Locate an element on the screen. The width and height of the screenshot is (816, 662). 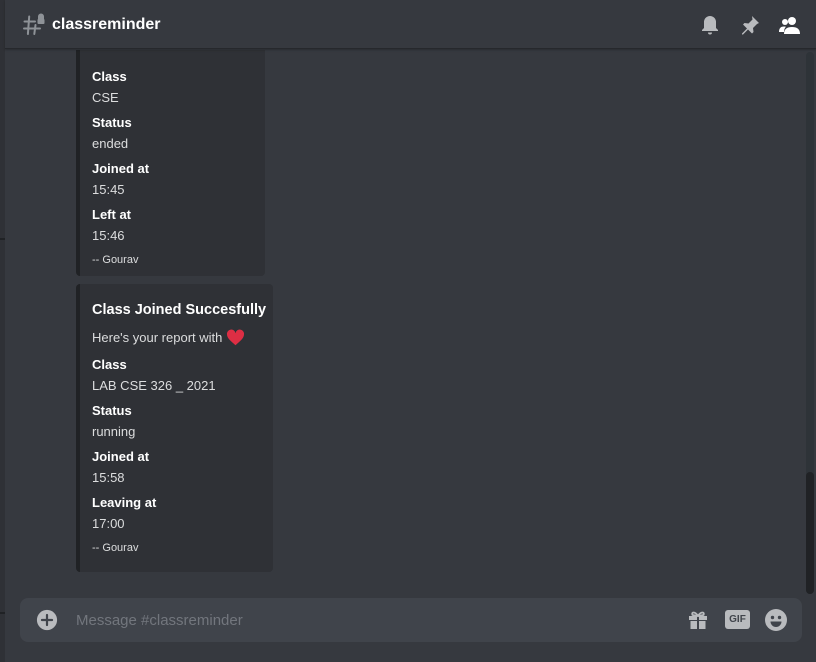
emoji-icon is located at coordinates (776, 620).